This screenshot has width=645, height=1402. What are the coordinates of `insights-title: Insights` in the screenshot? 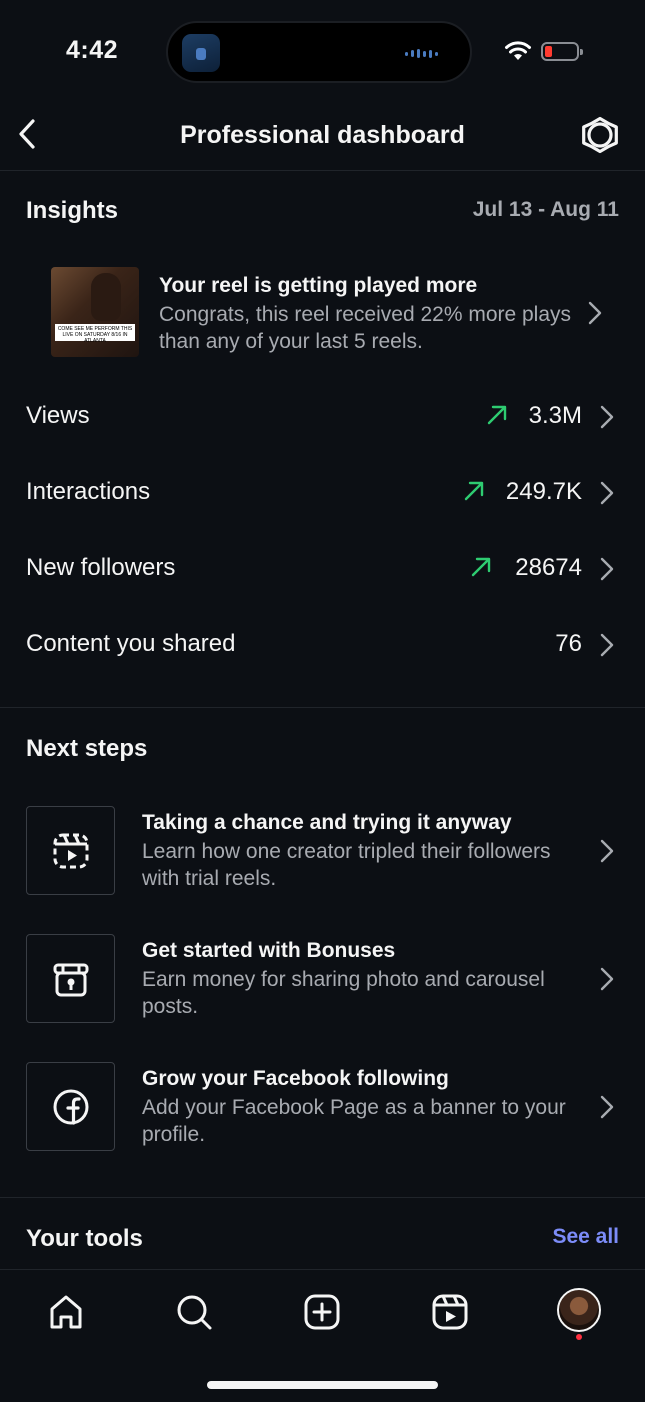 It's located at (72, 210).